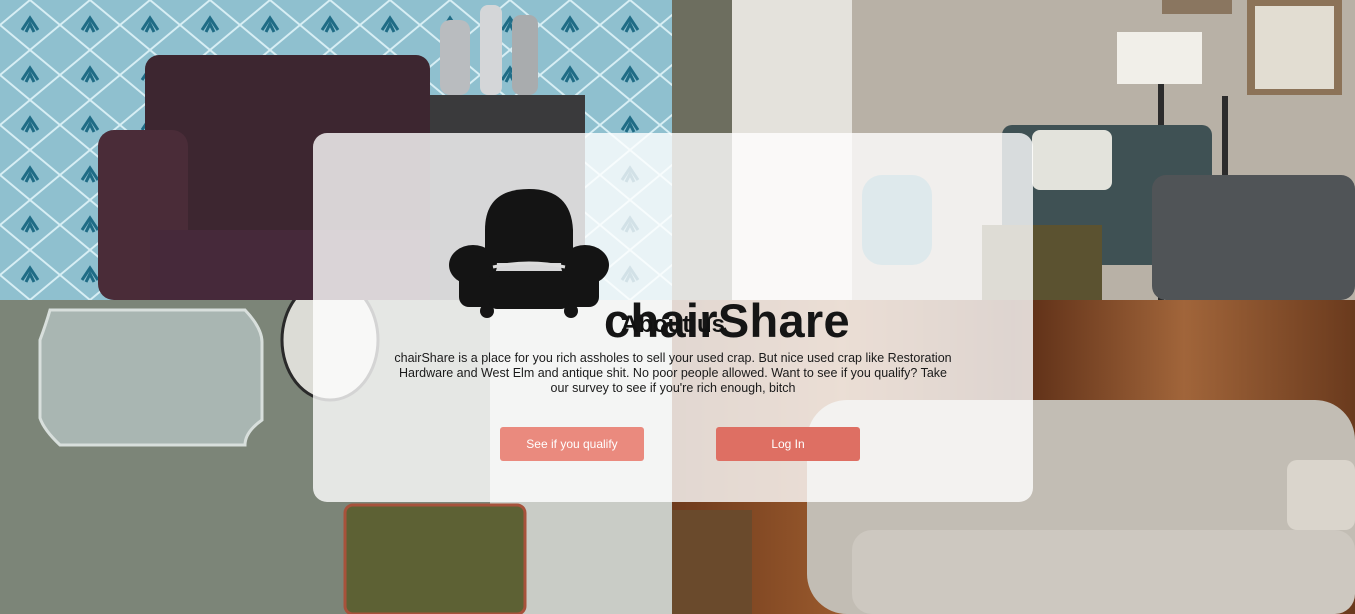  Describe the element at coordinates (673, 324) in the screenshot. I see `about-title: About us` at that location.